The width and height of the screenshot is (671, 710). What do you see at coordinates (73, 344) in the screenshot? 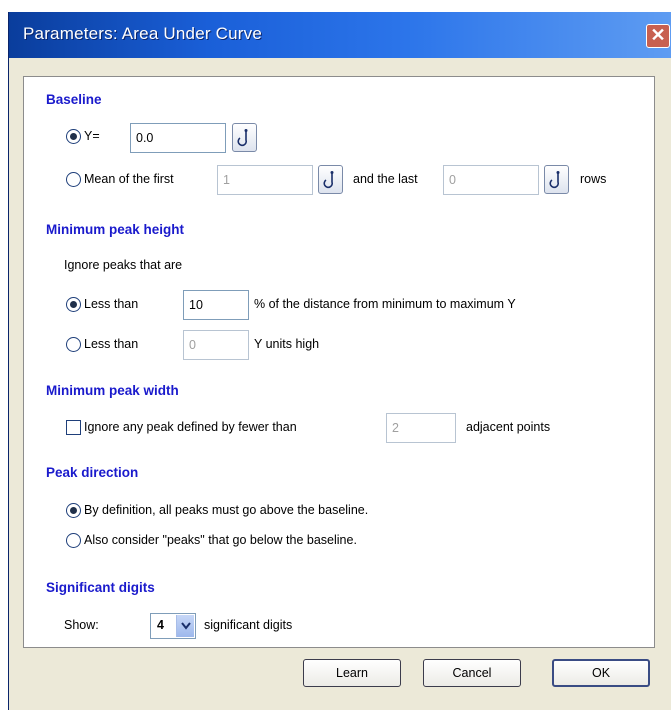
I see `peak-height-units-radio` at bounding box center [73, 344].